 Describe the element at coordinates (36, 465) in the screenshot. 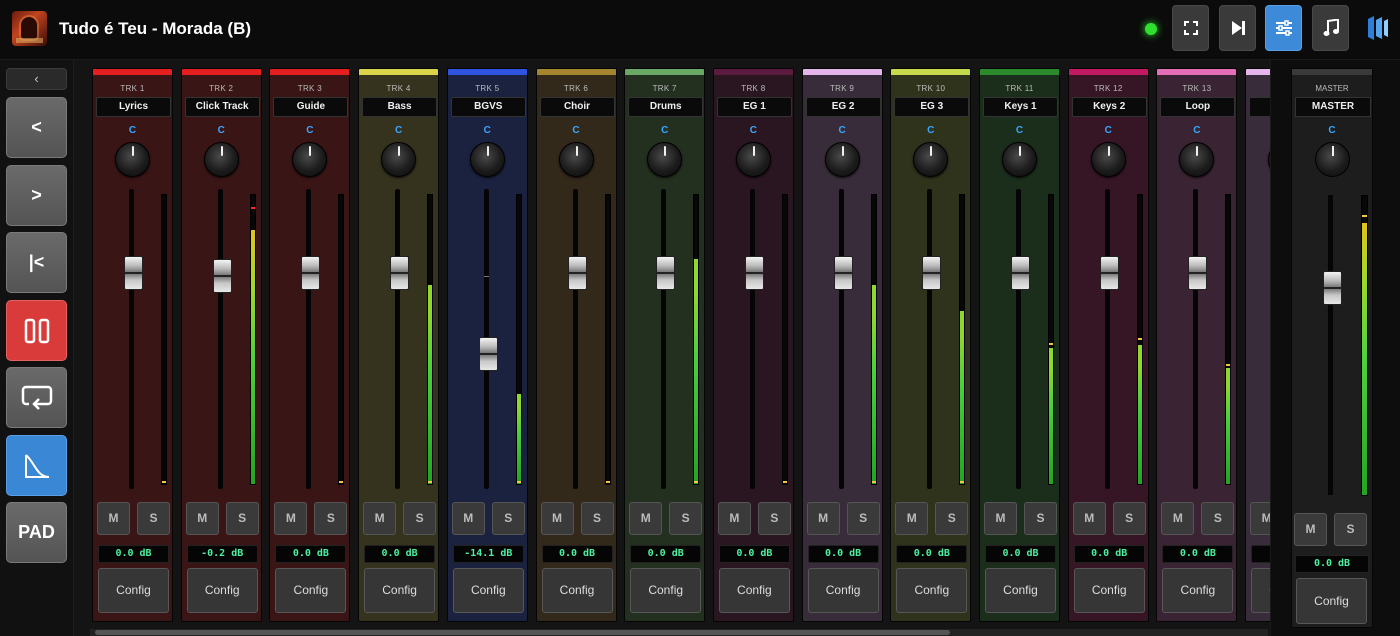

I see `fade-button` at that location.